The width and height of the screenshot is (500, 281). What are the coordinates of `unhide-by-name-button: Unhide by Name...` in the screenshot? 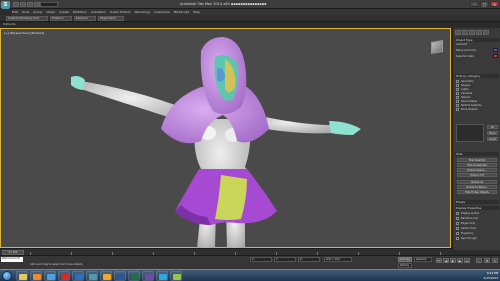 It's located at (477, 187).